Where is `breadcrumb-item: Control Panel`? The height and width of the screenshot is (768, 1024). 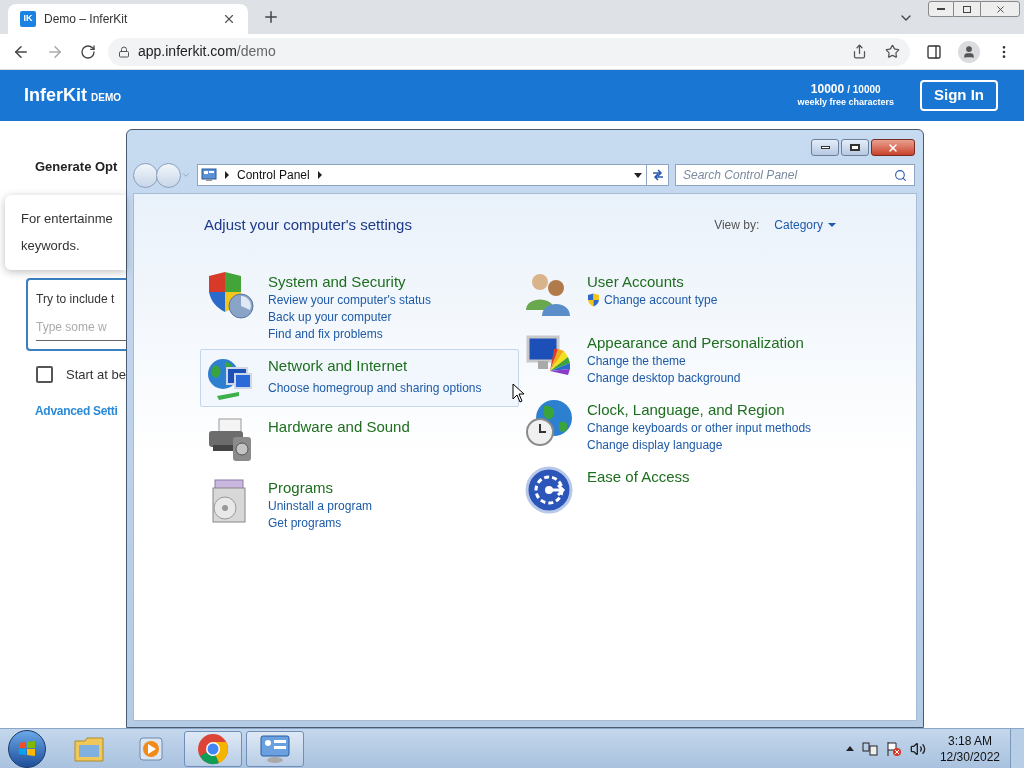
breadcrumb-item: Control Panel is located at coordinates (273, 175).